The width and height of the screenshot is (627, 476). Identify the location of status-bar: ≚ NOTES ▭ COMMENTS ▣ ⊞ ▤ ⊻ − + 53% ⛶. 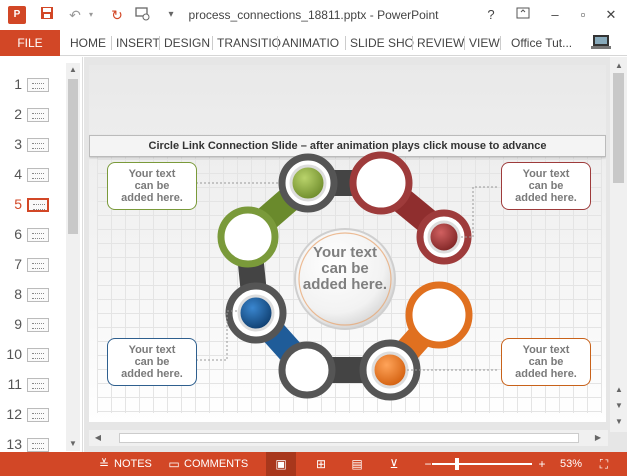
(313, 464).